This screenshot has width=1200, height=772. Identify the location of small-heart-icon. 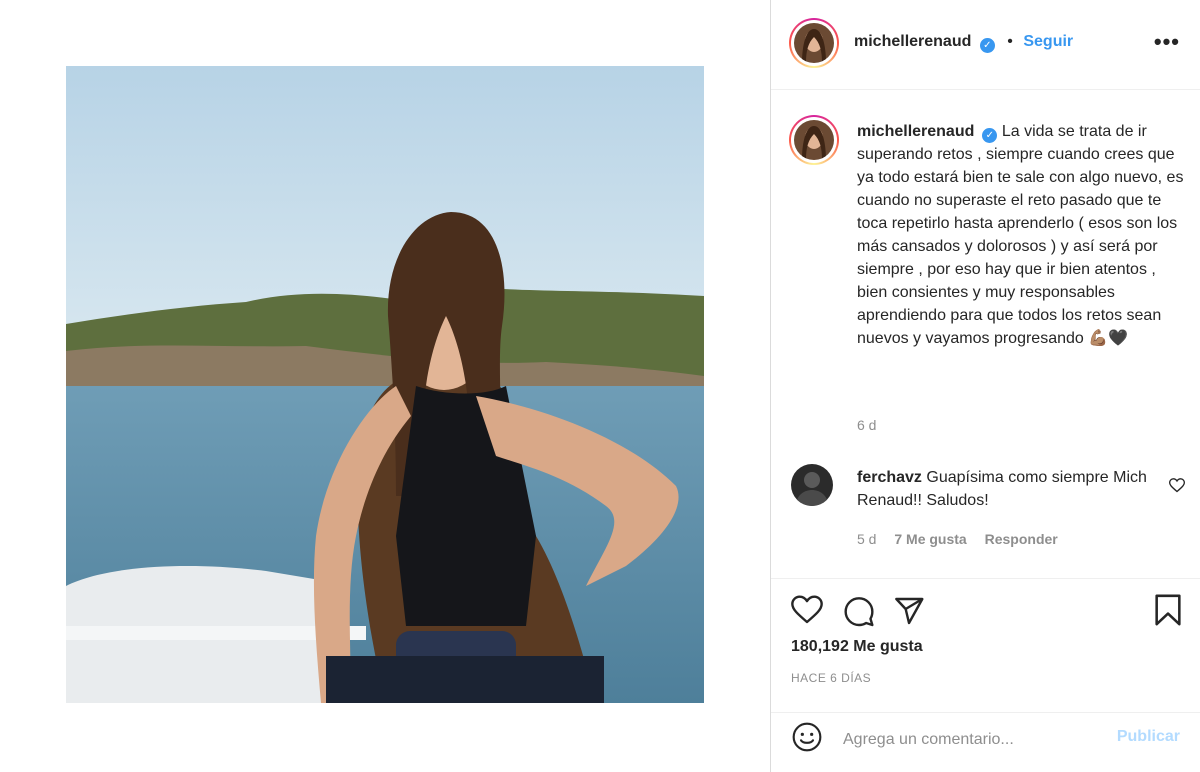
(1177, 488).